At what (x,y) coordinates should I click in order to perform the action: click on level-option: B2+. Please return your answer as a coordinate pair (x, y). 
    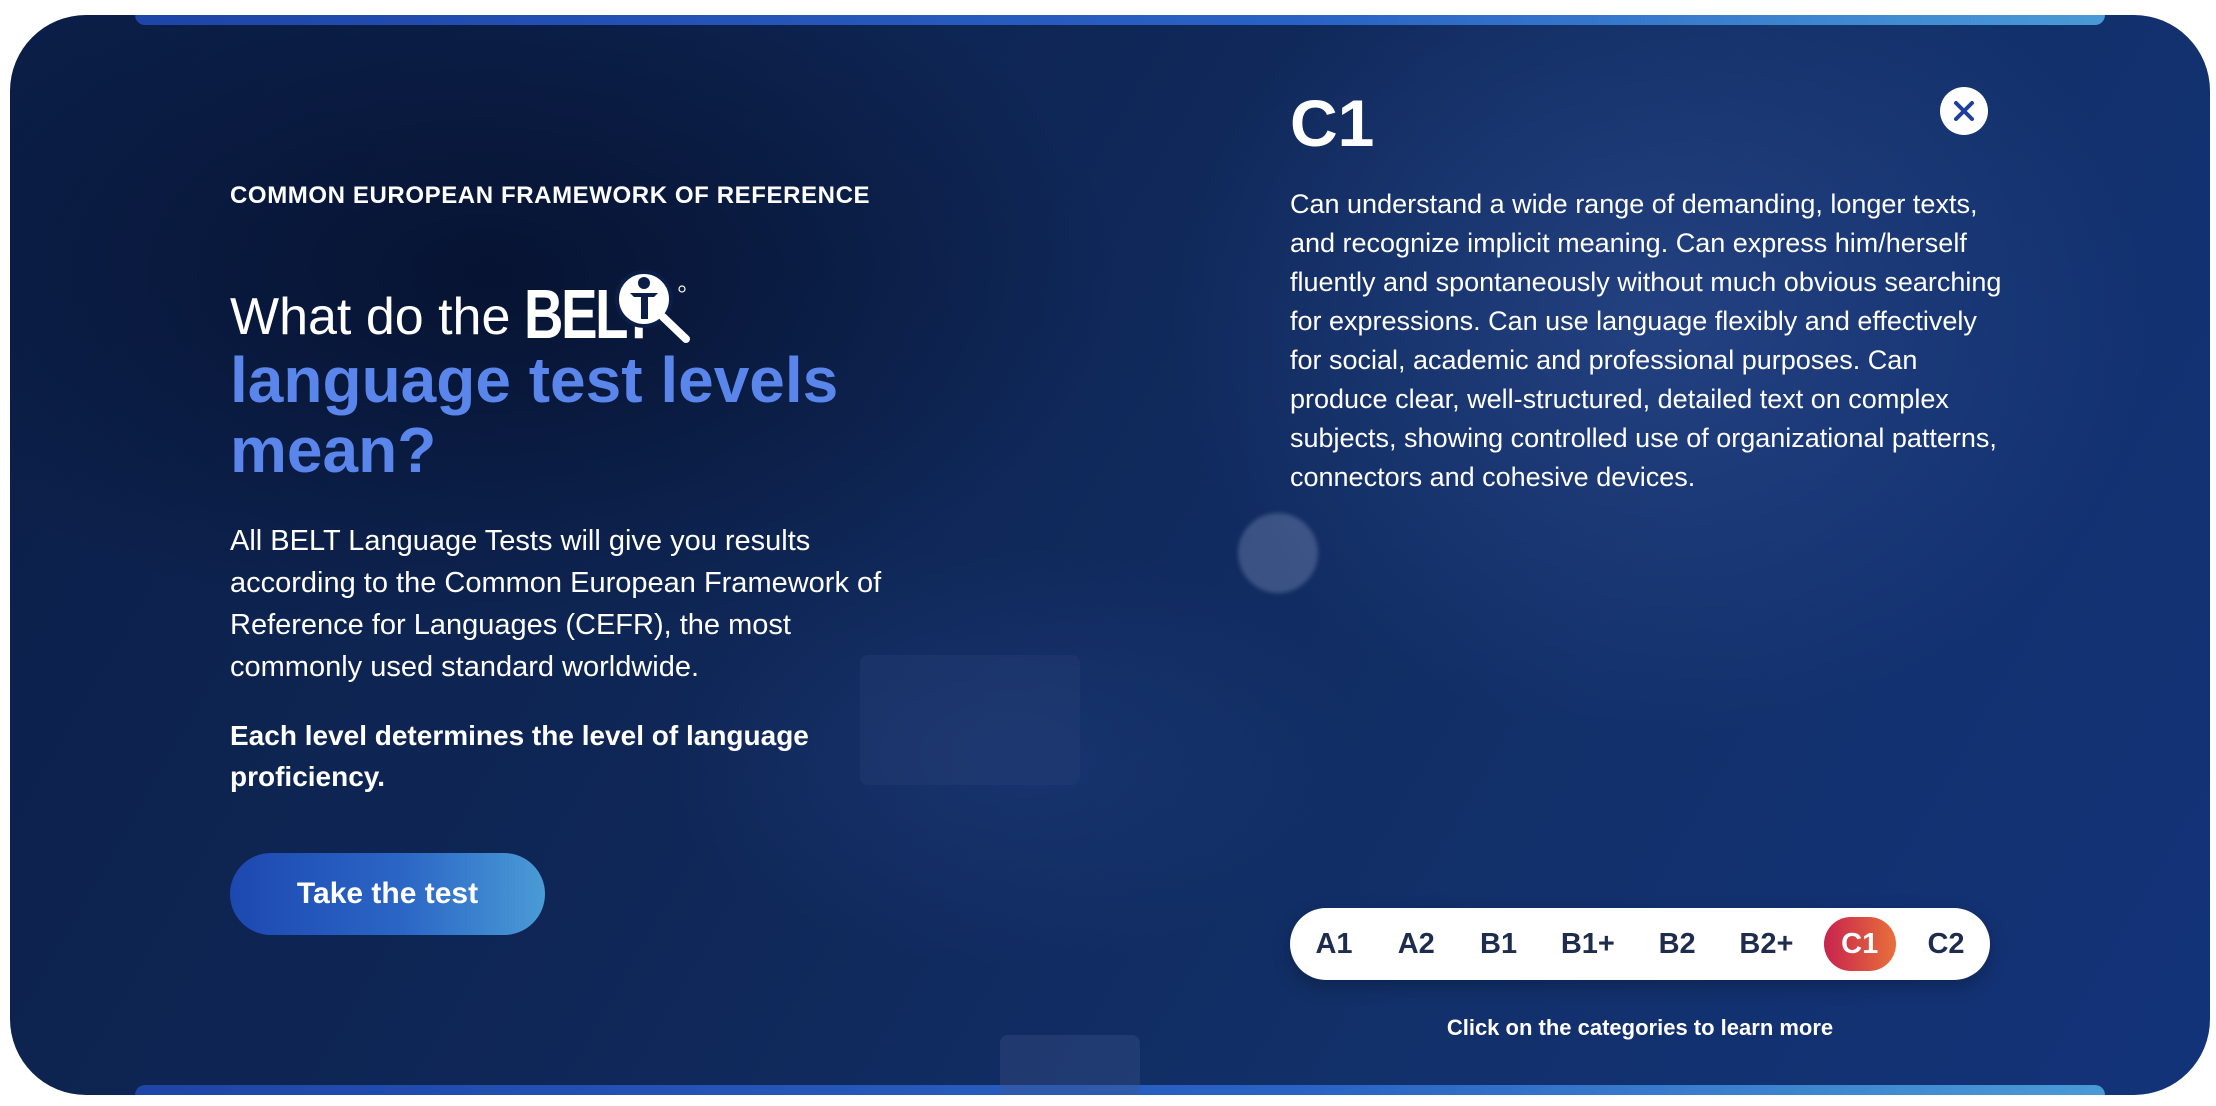
    Looking at the image, I should click on (1766, 944).